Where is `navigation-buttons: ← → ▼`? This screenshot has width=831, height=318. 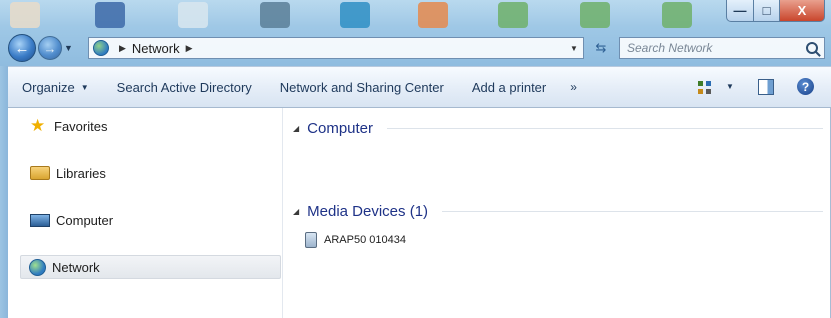 navigation-buttons: ← → ▼ is located at coordinates (40, 48).